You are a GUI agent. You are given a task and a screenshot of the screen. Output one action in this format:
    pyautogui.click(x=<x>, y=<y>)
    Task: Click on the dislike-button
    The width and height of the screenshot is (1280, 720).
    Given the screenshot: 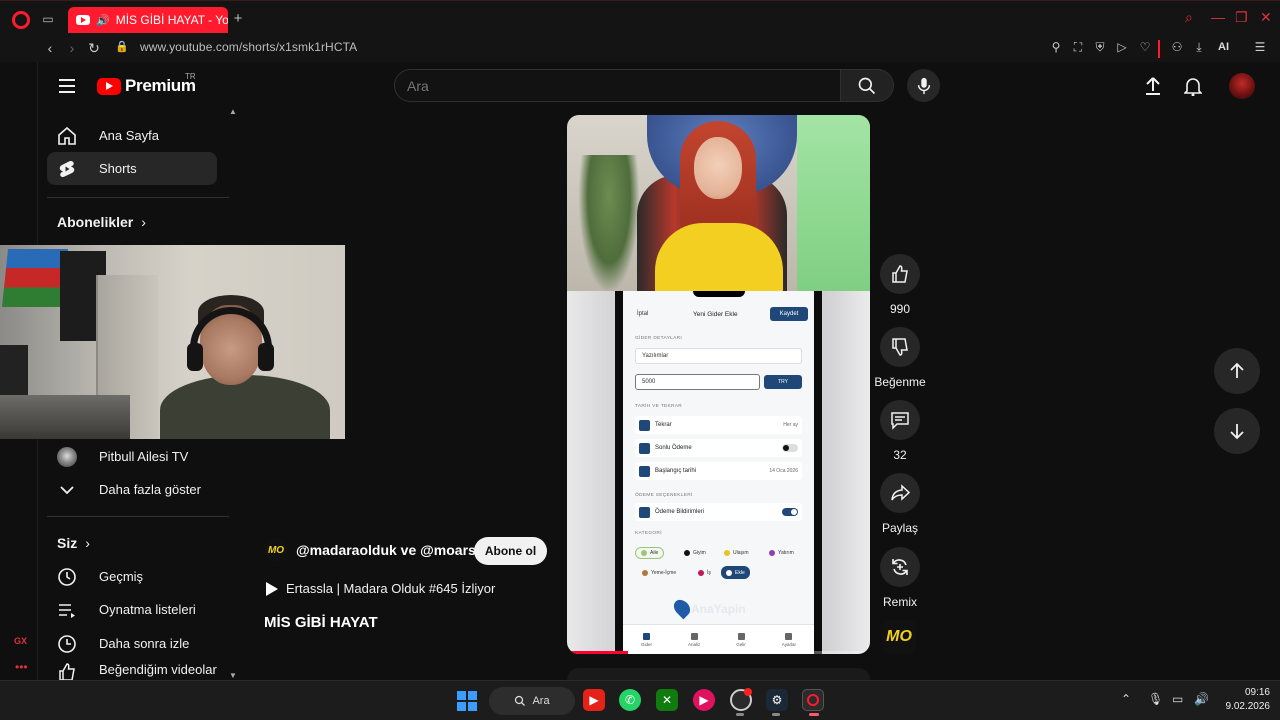 What is the action you would take?
    pyautogui.click(x=900, y=347)
    